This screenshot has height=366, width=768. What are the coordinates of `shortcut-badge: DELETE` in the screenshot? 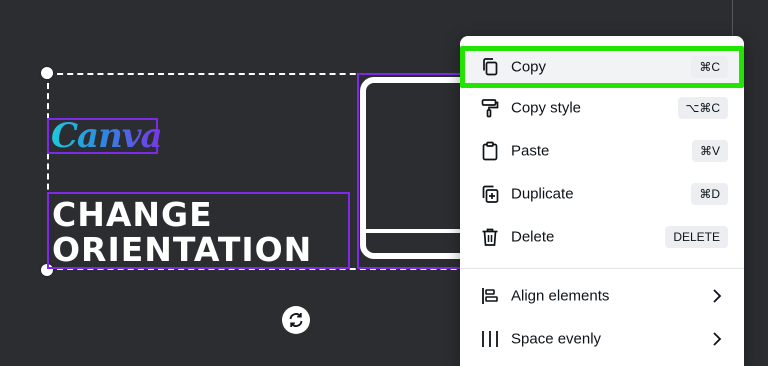 It's located at (696, 237).